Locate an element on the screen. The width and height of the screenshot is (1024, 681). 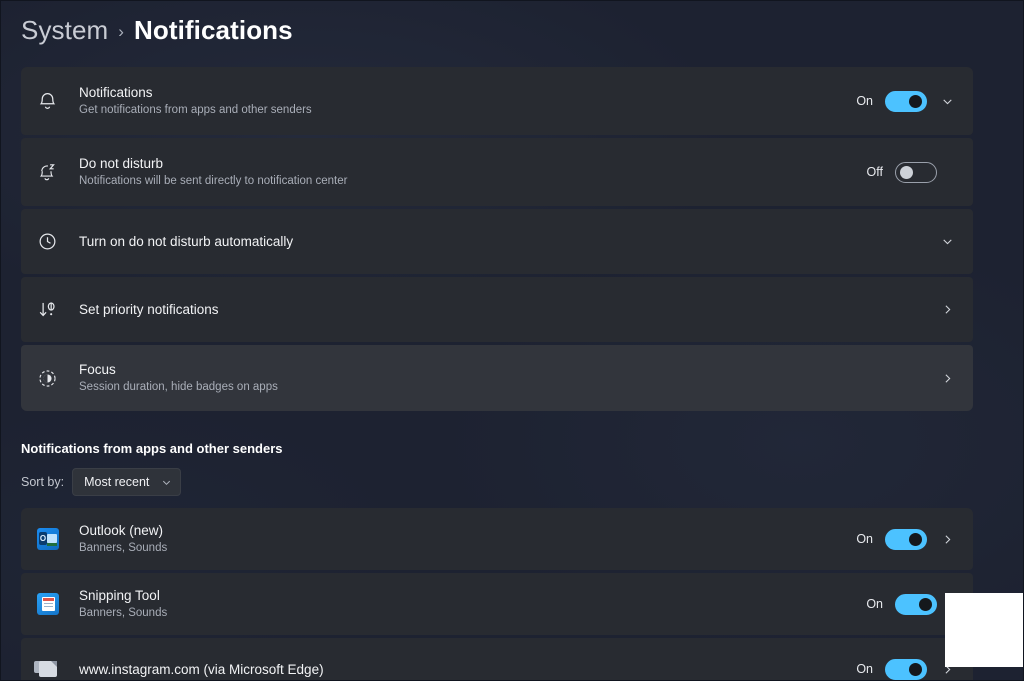
breadcrumb: System › Notifications is located at coordinates (157, 30).